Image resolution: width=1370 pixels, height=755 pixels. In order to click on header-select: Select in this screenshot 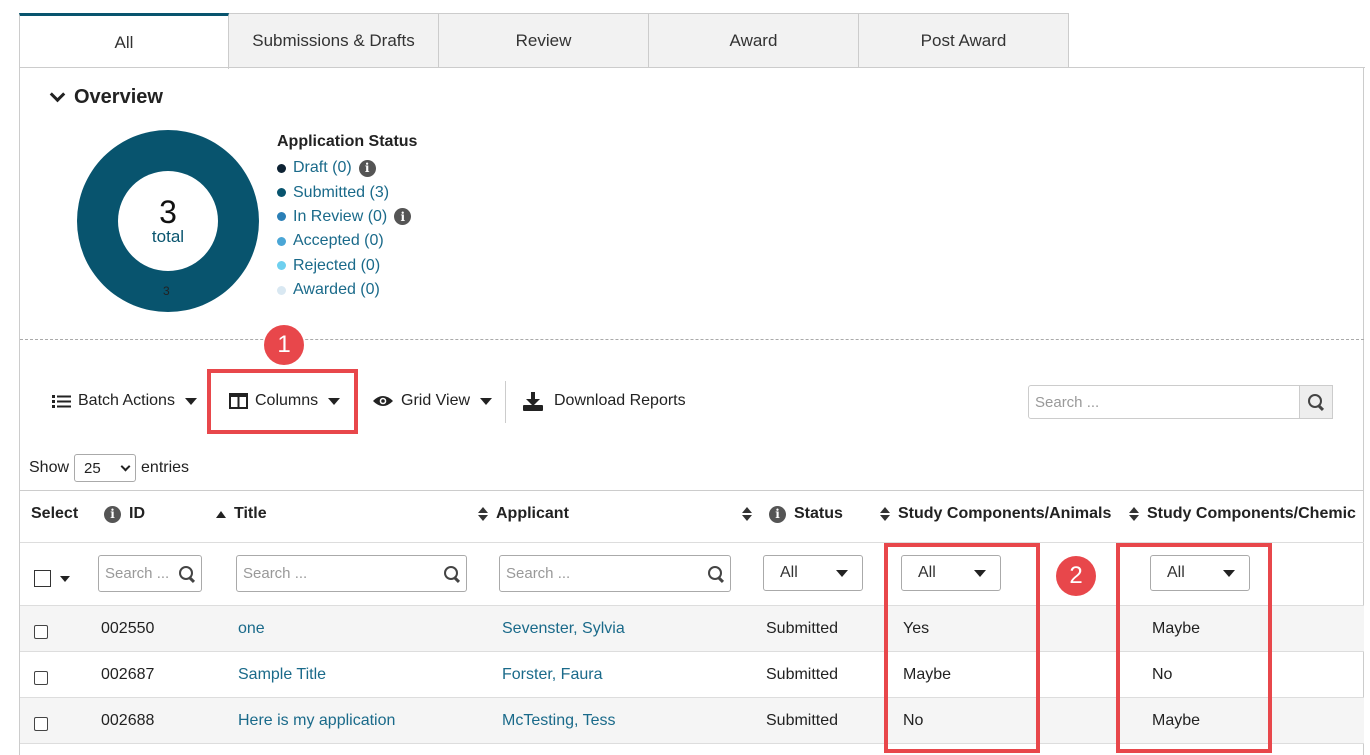, I will do `click(54, 514)`.